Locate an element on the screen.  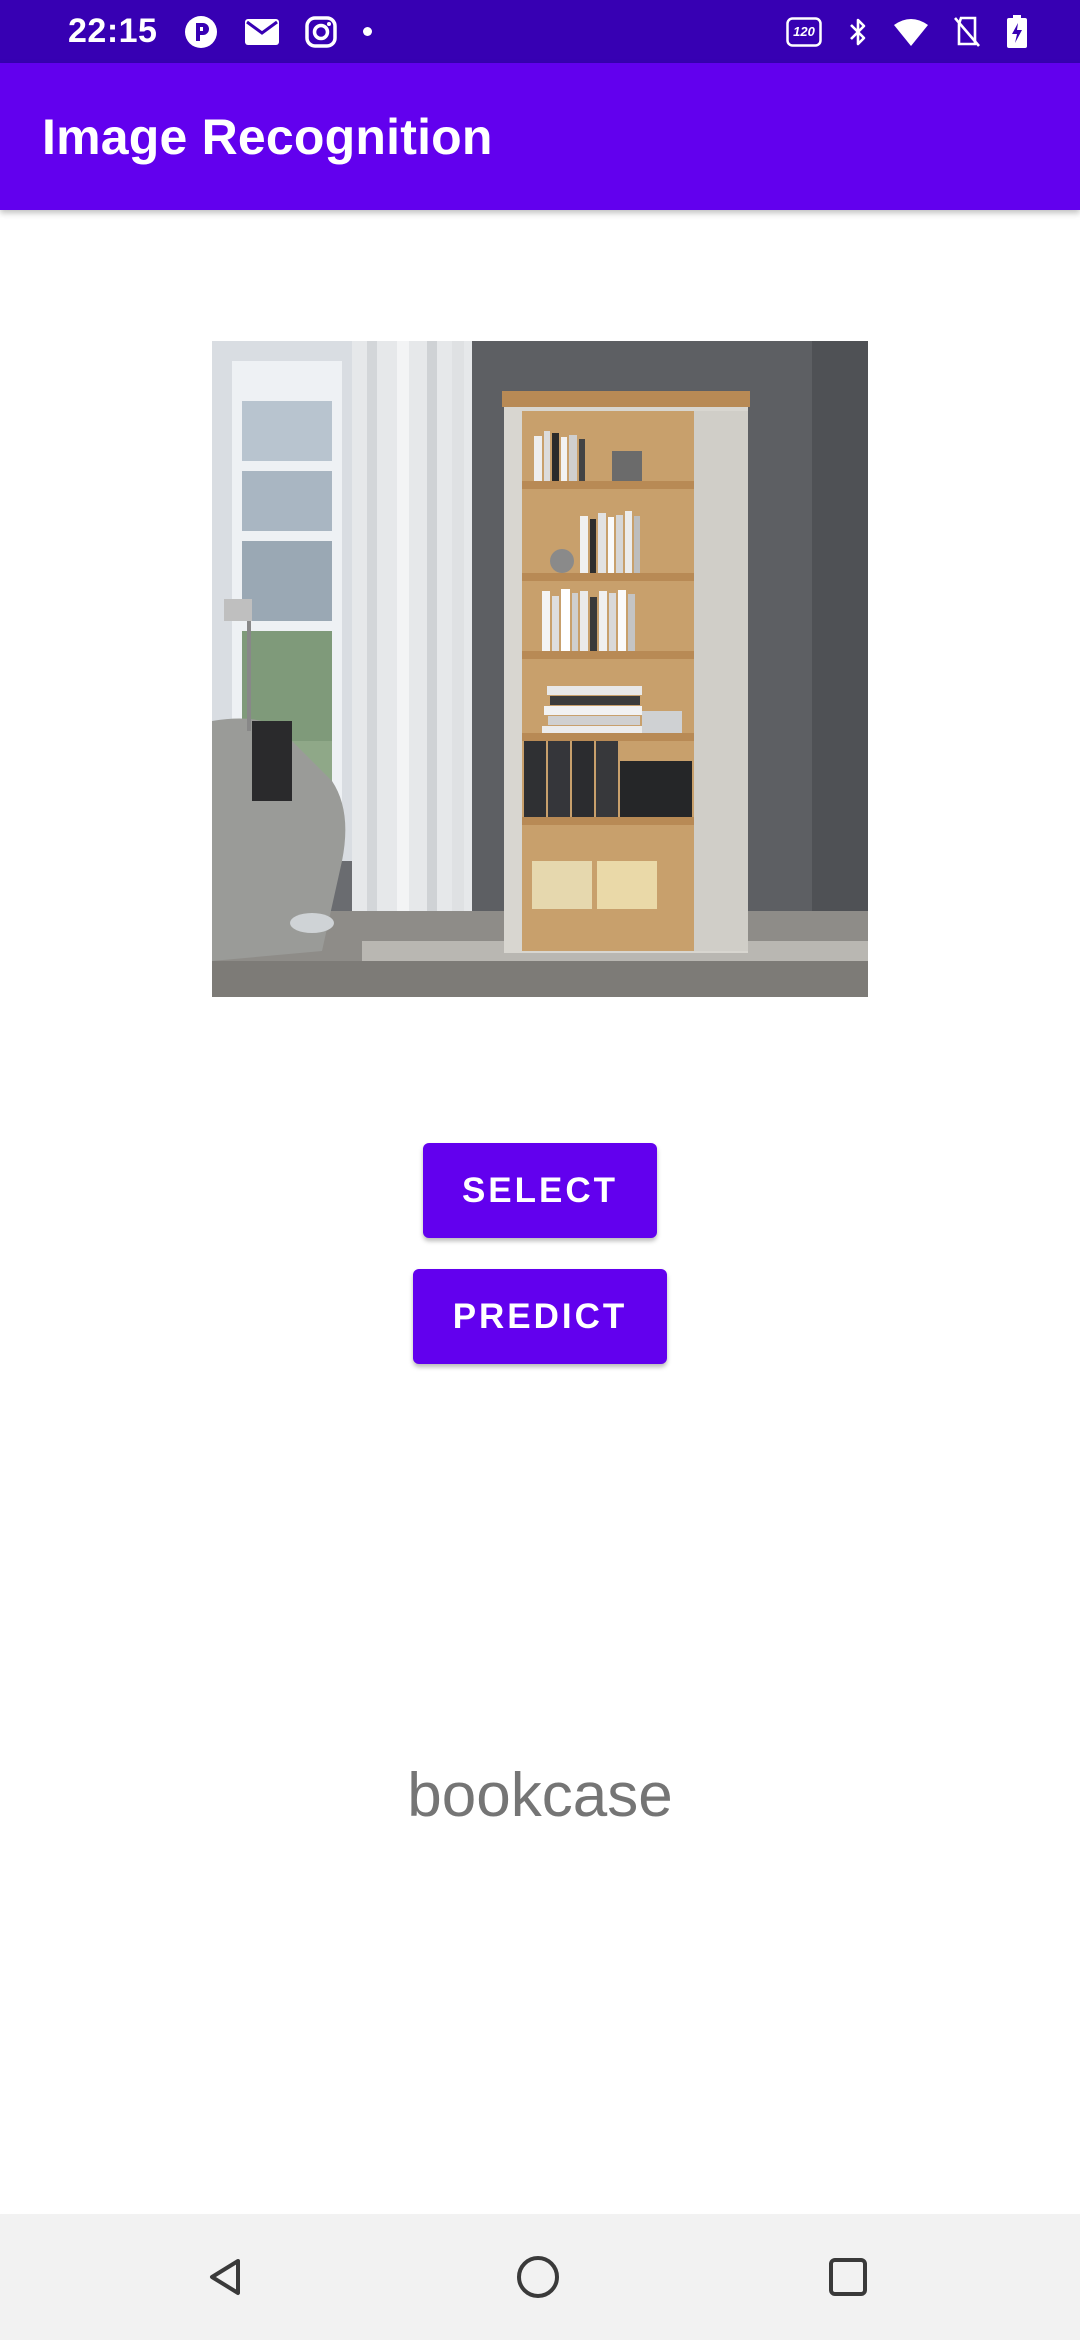
prediction-result: bookcase is located at coordinates (540, 1795).